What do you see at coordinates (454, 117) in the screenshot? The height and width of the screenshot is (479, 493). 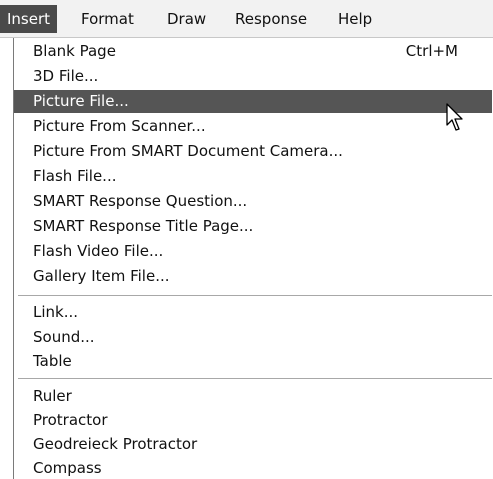 I see `mouse-pointer-icon` at bounding box center [454, 117].